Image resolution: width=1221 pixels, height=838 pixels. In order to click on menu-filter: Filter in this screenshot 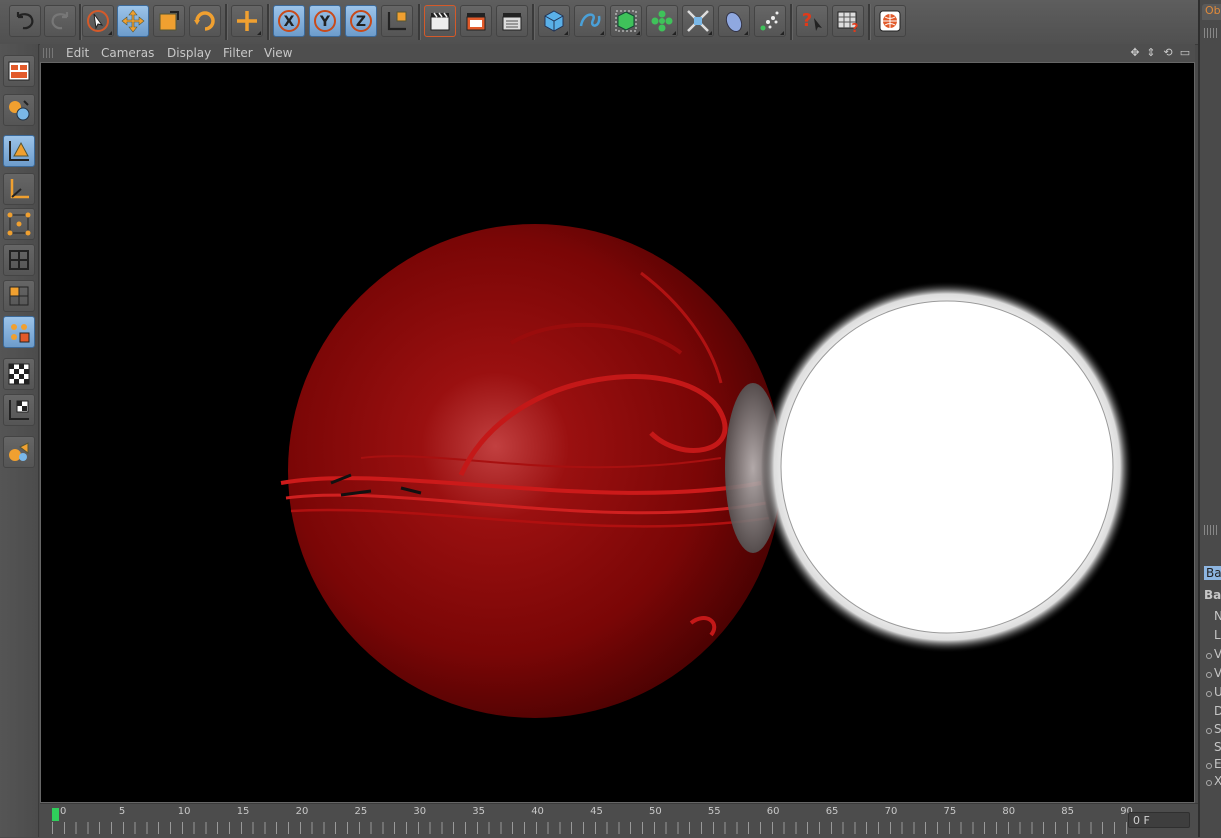, I will do `click(238, 53)`.